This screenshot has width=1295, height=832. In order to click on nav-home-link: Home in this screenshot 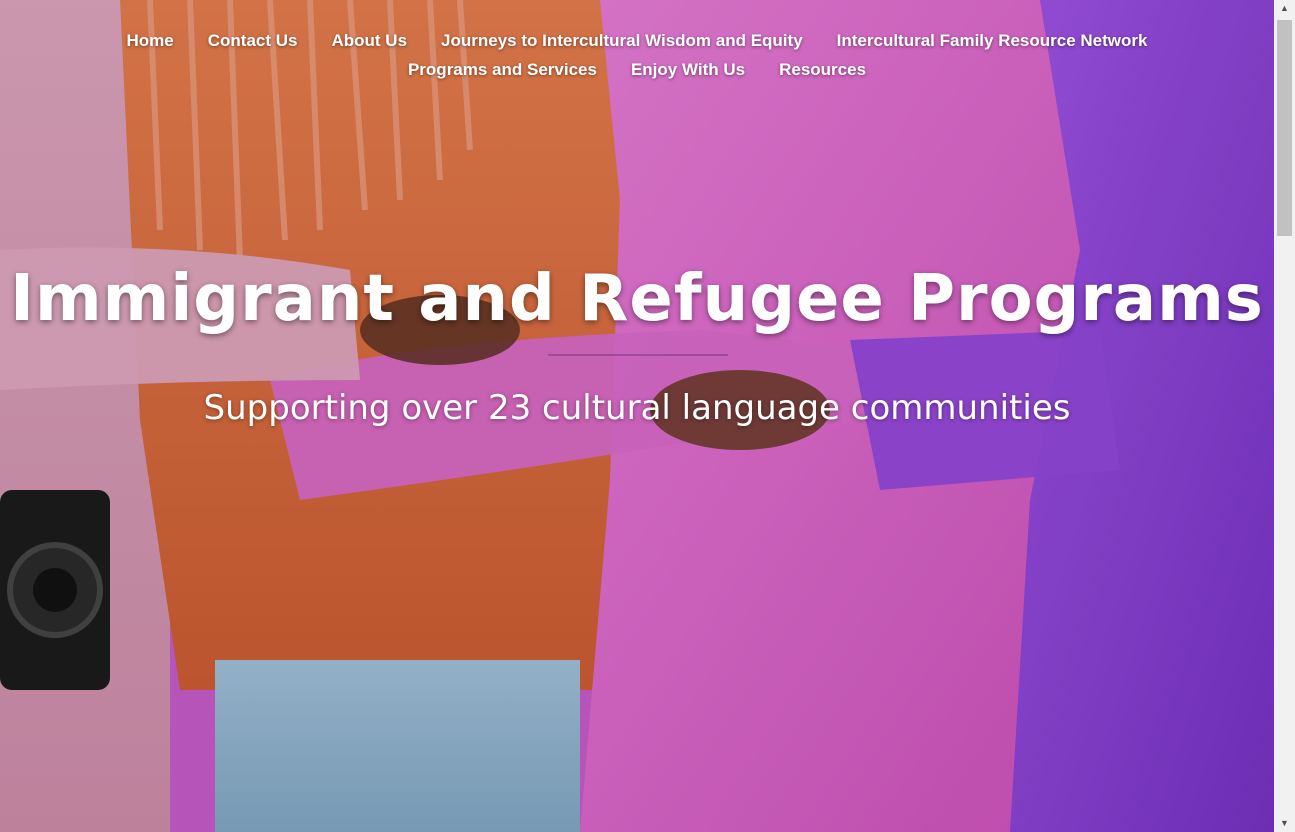, I will do `click(150, 40)`.